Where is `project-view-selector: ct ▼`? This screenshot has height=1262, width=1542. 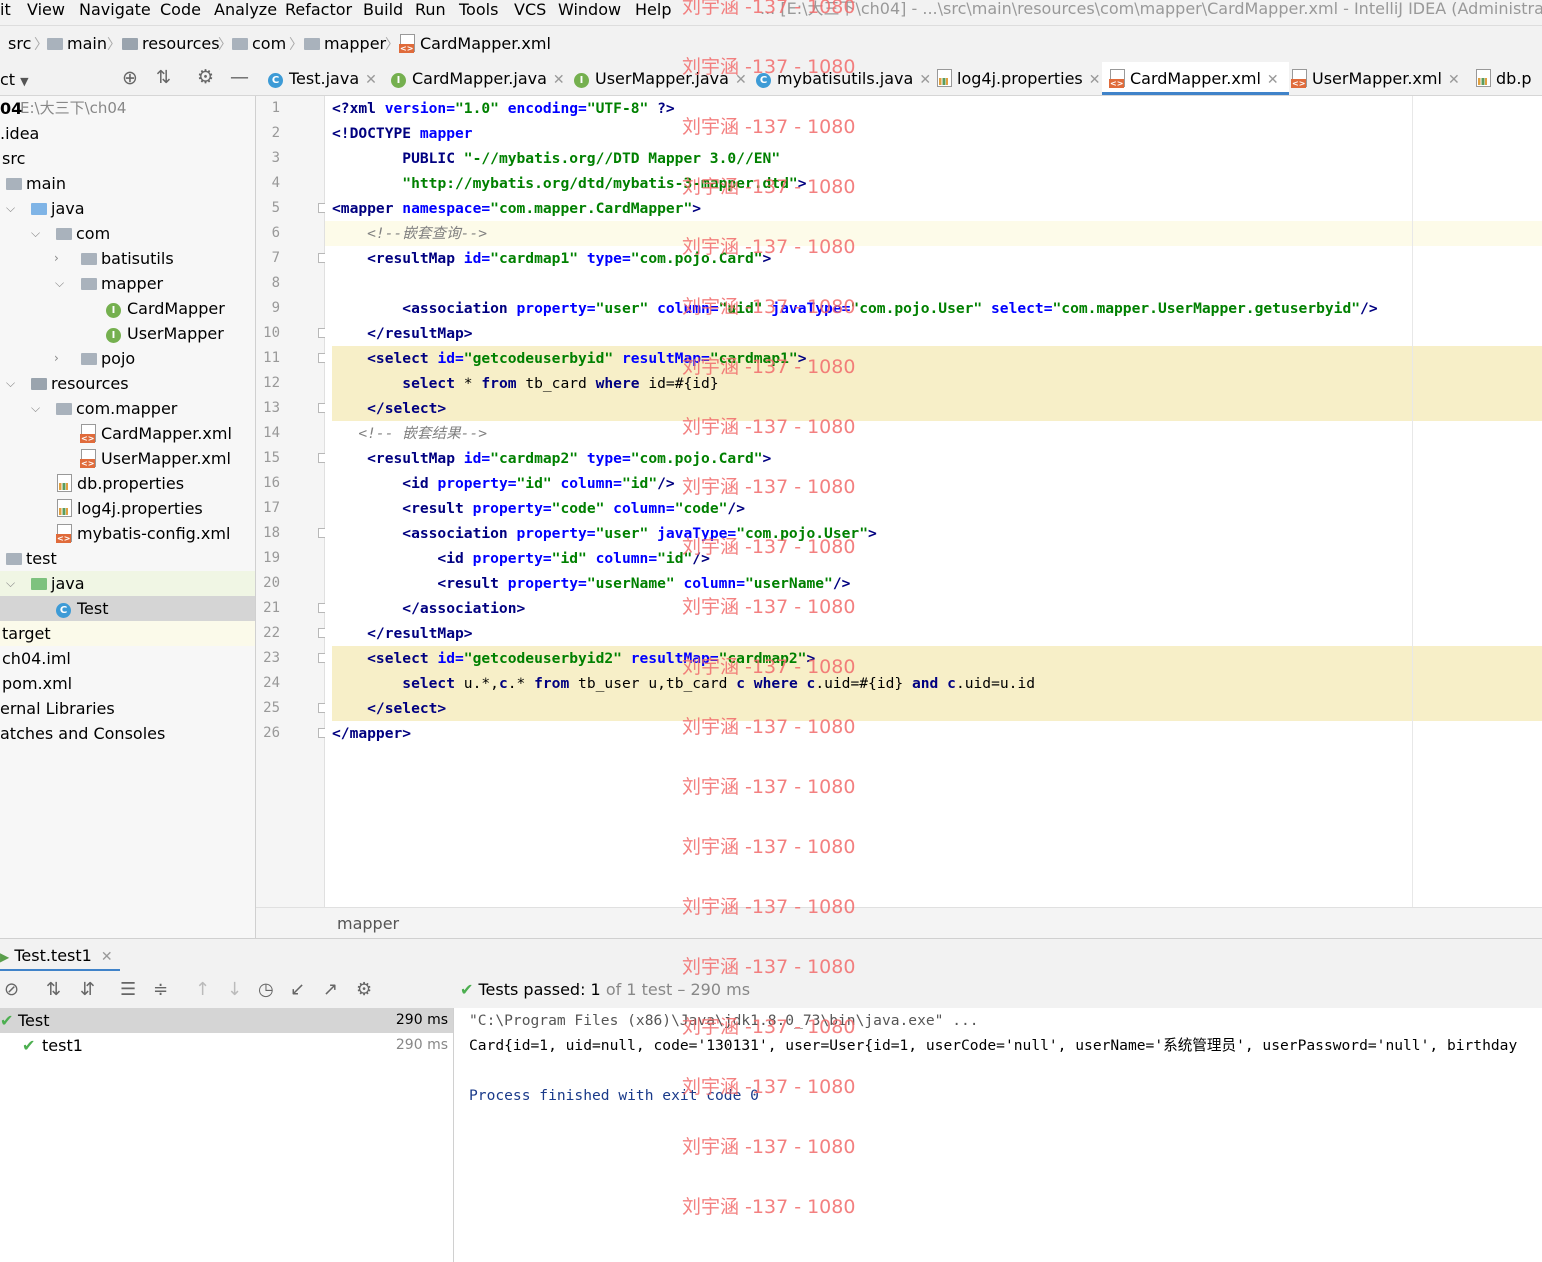 project-view-selector: ct ▼ is located at coordinates (14, 79).